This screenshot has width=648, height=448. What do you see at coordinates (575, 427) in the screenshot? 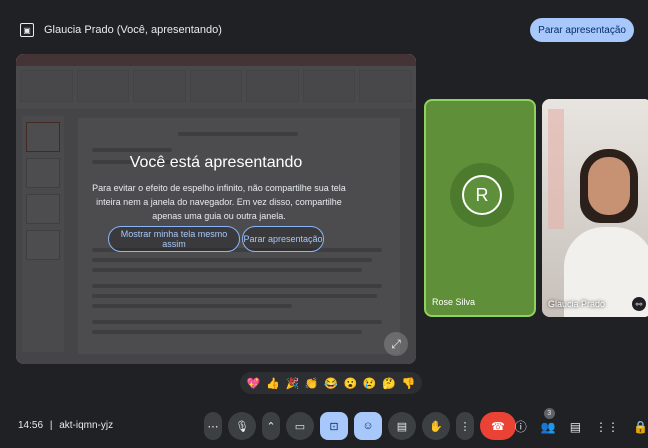
I see `chat-icon: ▤` at bounding box center [575, 427].